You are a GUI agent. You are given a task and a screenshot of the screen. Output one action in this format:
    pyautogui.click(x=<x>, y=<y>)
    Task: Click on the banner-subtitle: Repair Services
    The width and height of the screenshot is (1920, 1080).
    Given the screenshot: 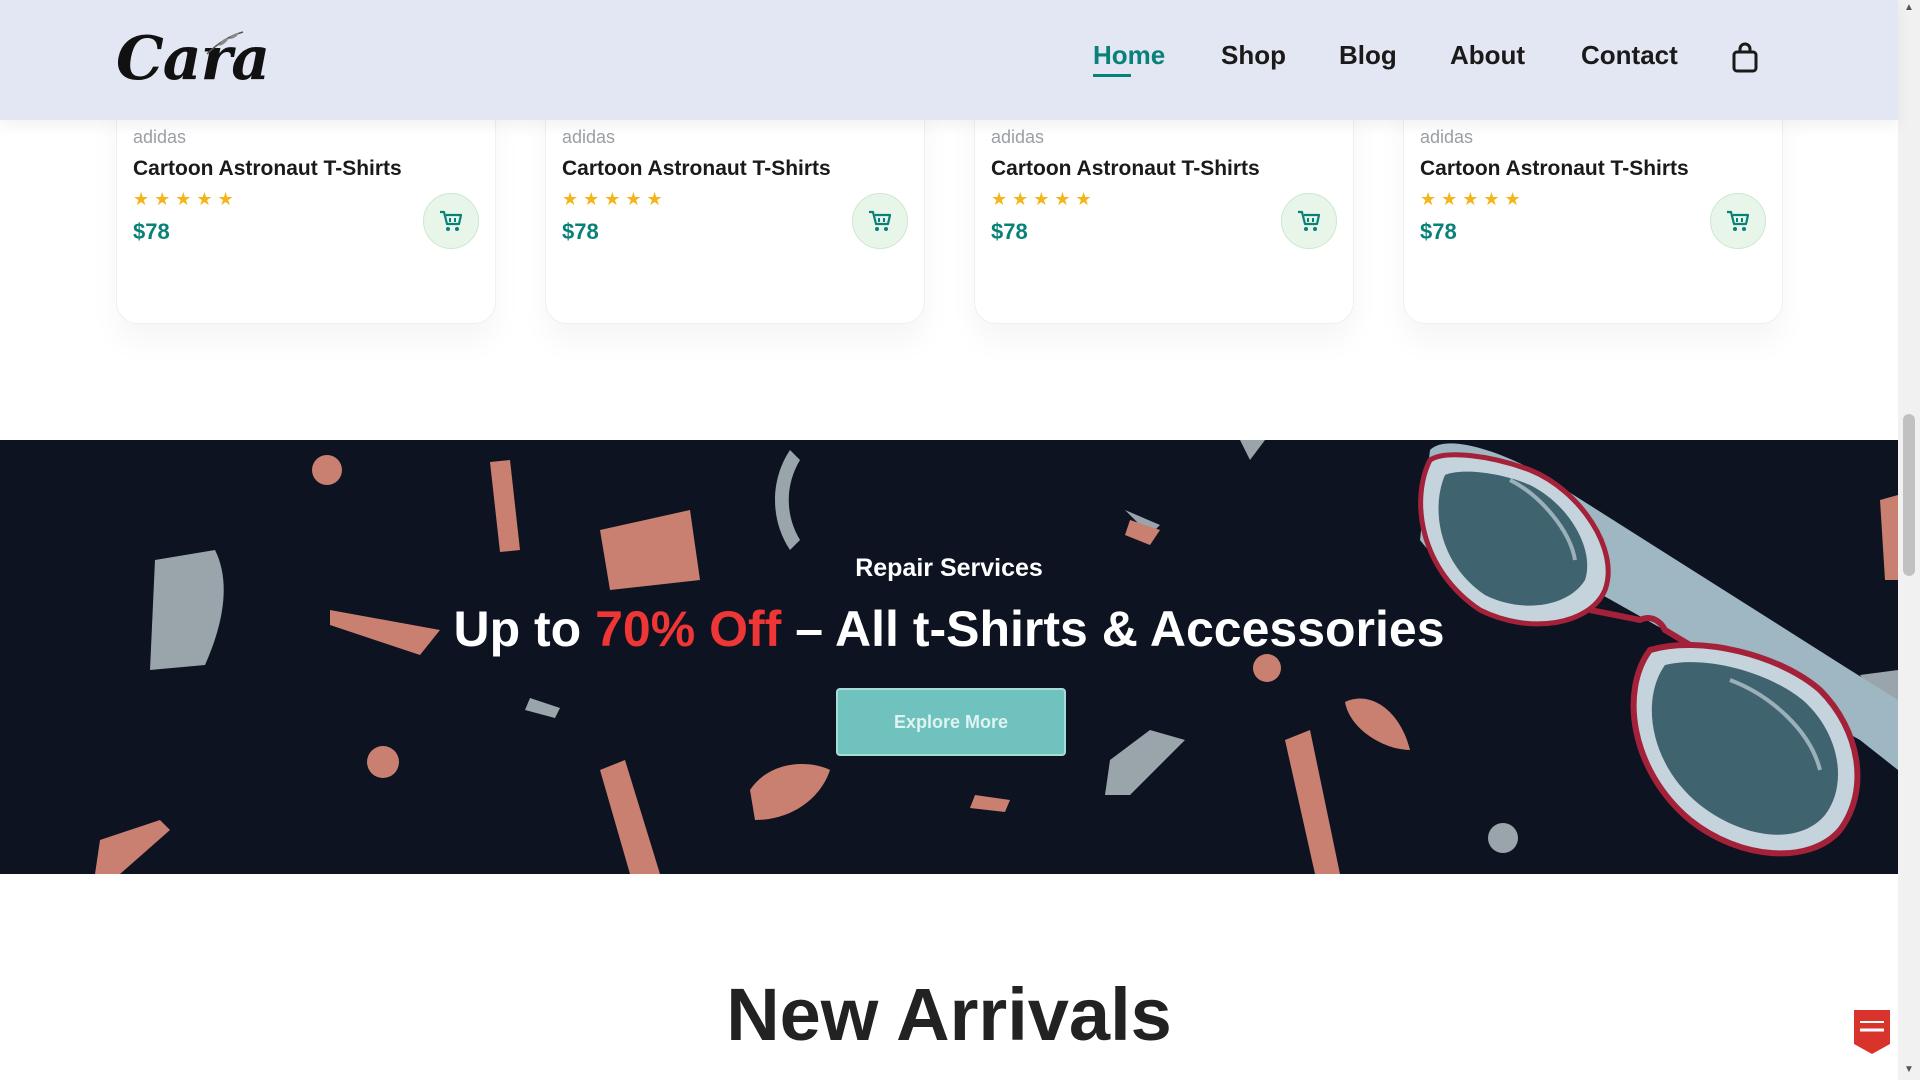 What is the action you would take?
    pyautogui.click(x=949, y=568)
    